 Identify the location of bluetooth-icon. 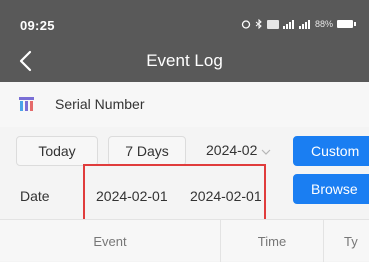
(258, 24).